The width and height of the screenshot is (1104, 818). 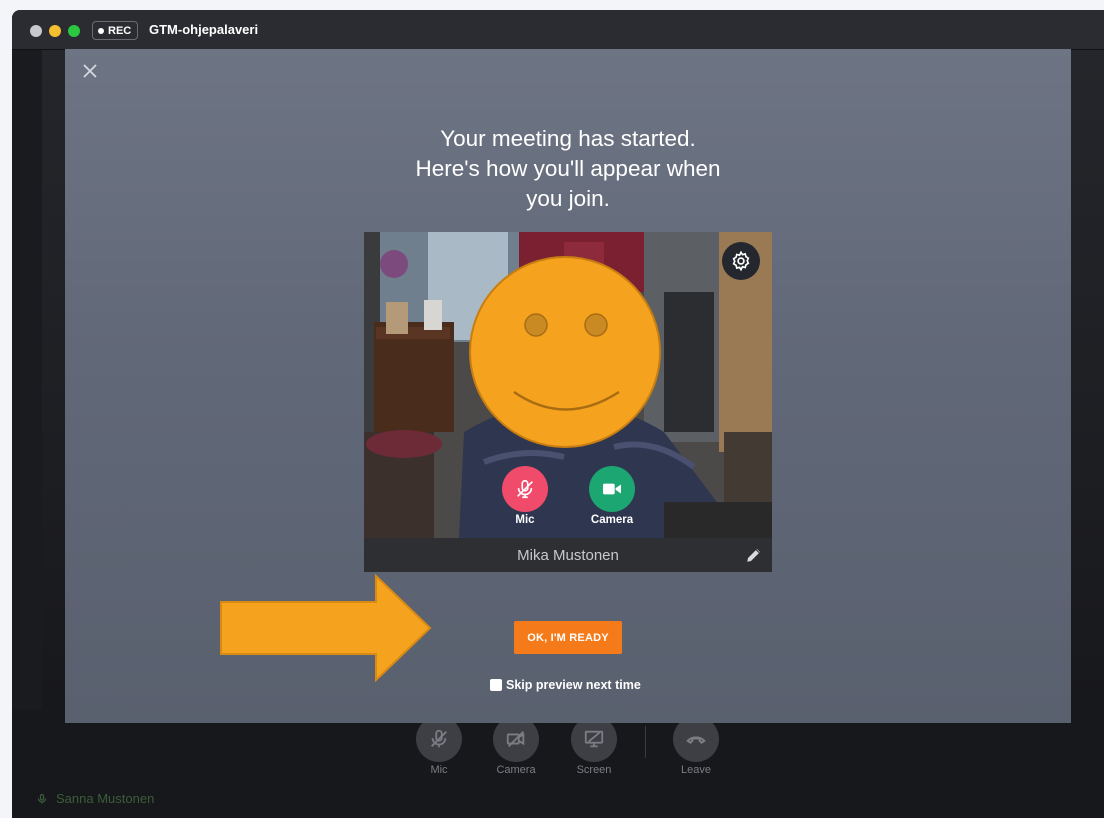 I want to click on toolbar-screen-label: Screen, so click(x=594, y=770).